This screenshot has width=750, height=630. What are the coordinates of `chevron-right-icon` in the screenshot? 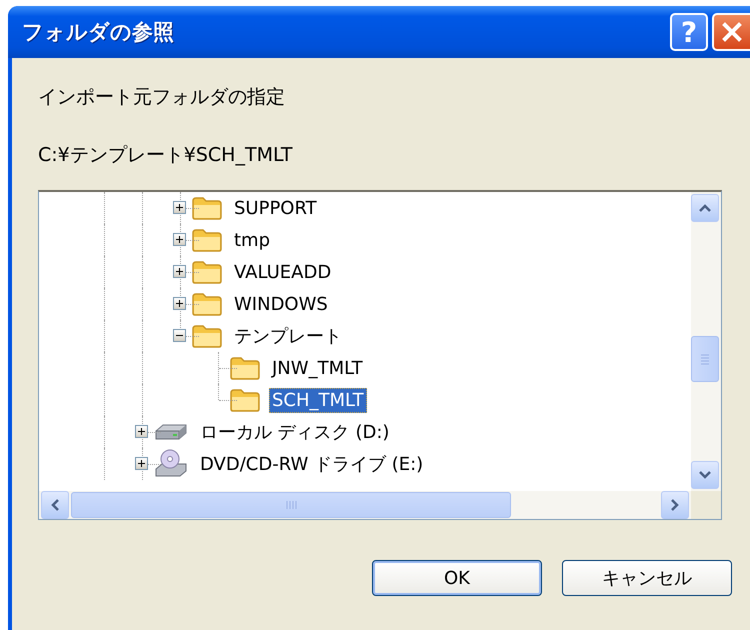 It's located at (675, 505).